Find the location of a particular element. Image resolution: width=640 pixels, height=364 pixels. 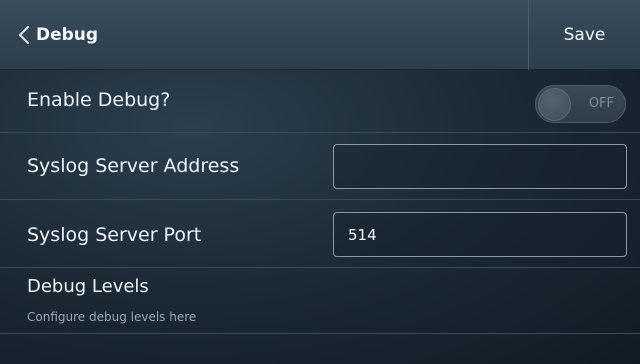

syslog-port-label: Syslog Server Port is located at coordinates (114, 235).